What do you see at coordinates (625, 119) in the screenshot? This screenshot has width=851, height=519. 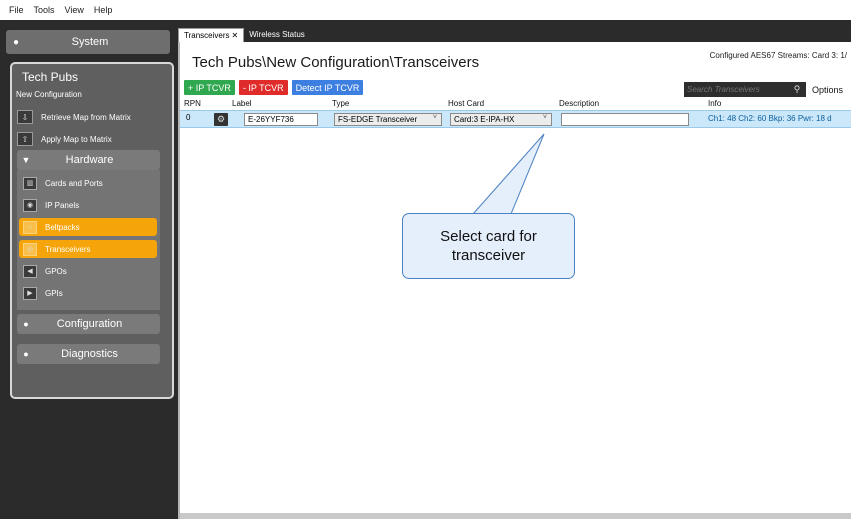 I see `description-field` at bounding box center [625, 119].